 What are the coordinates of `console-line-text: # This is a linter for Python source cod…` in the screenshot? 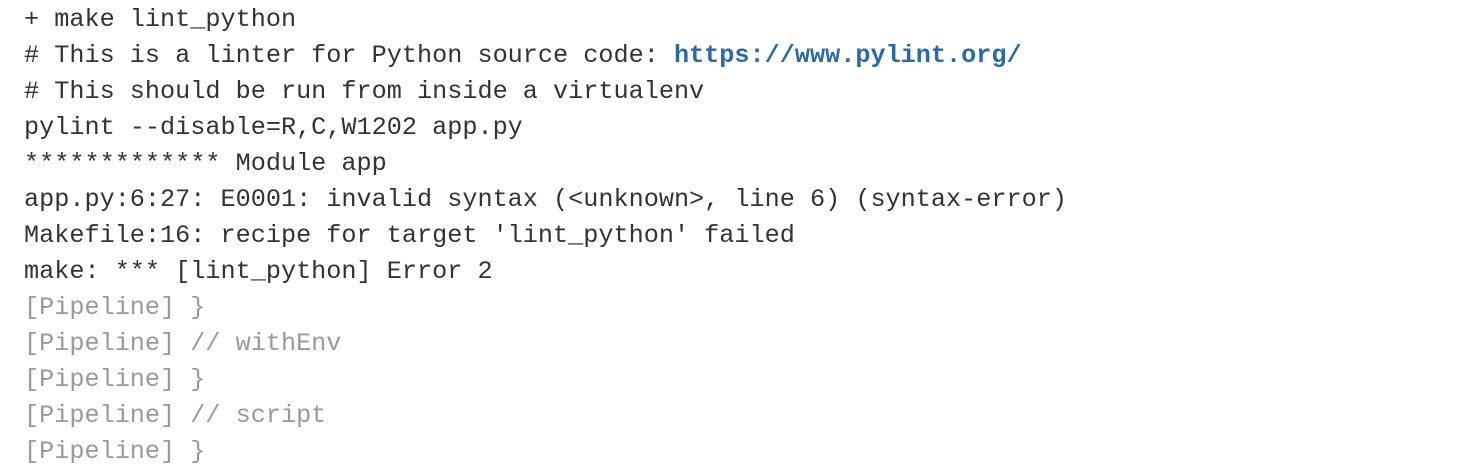 It's located at (349, 55).